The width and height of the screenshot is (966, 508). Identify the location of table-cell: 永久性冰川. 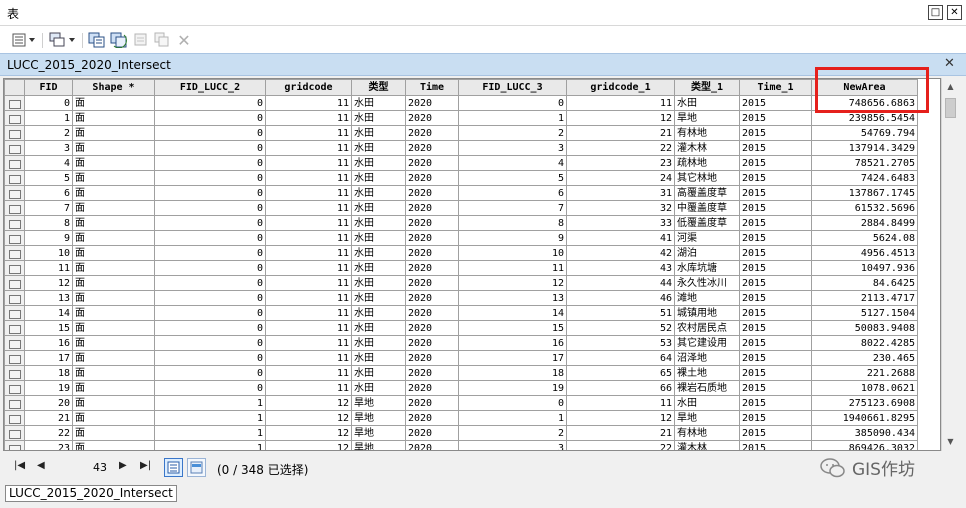
(707, 283).